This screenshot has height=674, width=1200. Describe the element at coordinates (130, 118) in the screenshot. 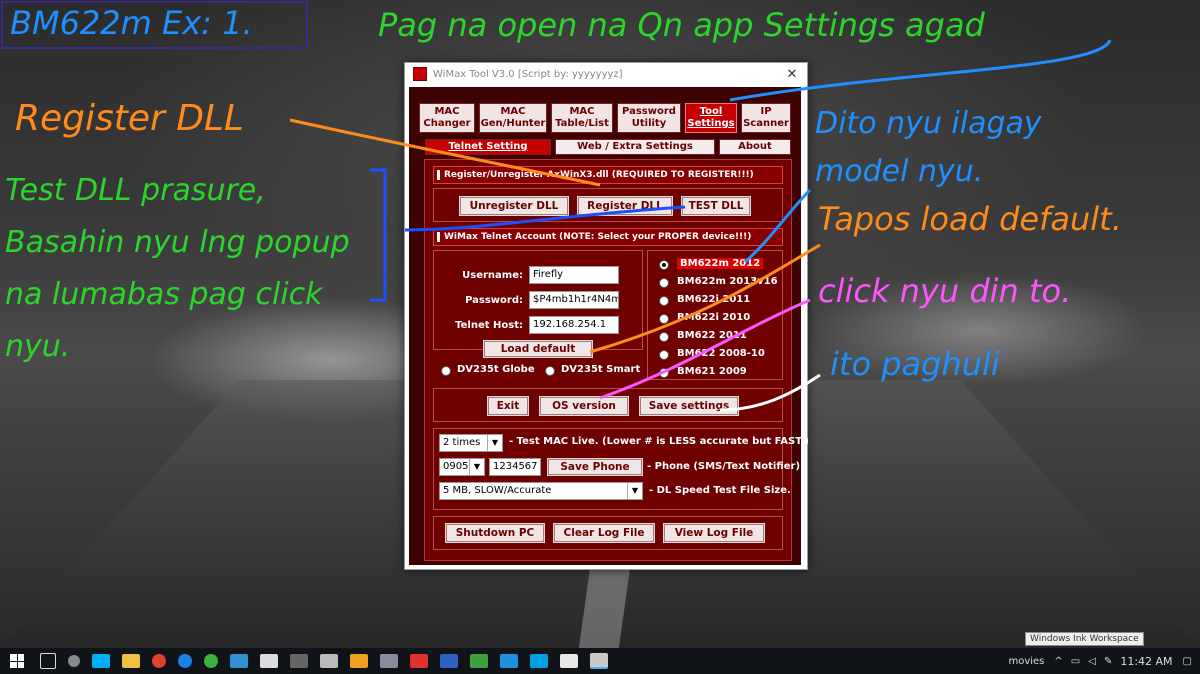

I see `annotation-register-dll: Register DLL` at that location.